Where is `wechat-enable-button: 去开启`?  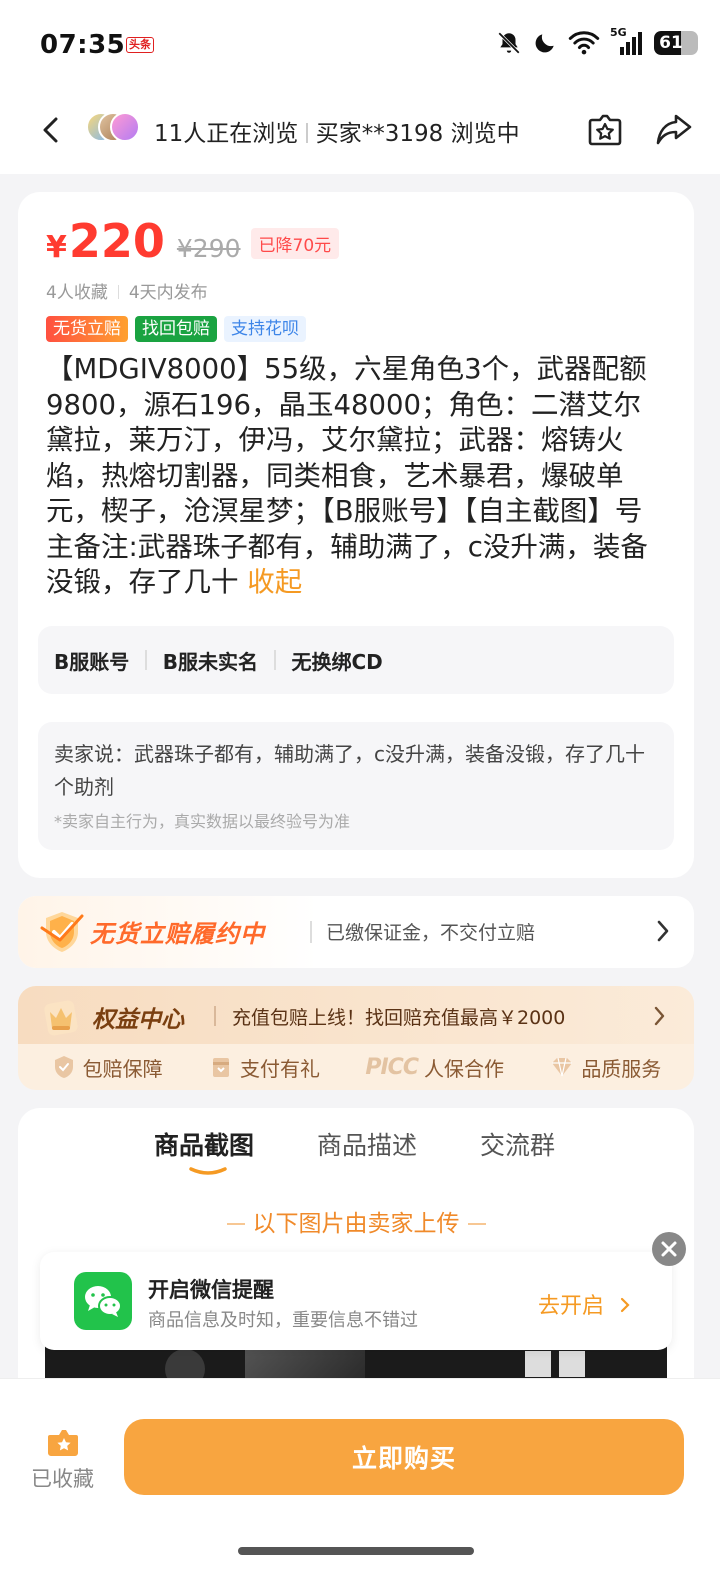 wechat-enable-button: 去开启 is located at coordinates (584, 1304).